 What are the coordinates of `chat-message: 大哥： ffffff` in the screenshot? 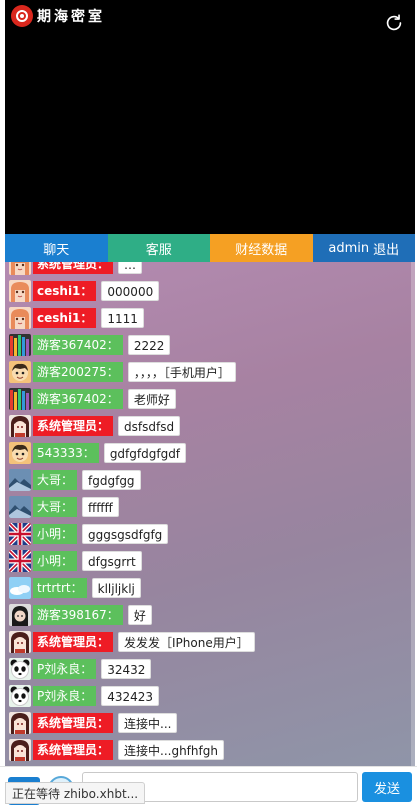 It's located at (64, 507).